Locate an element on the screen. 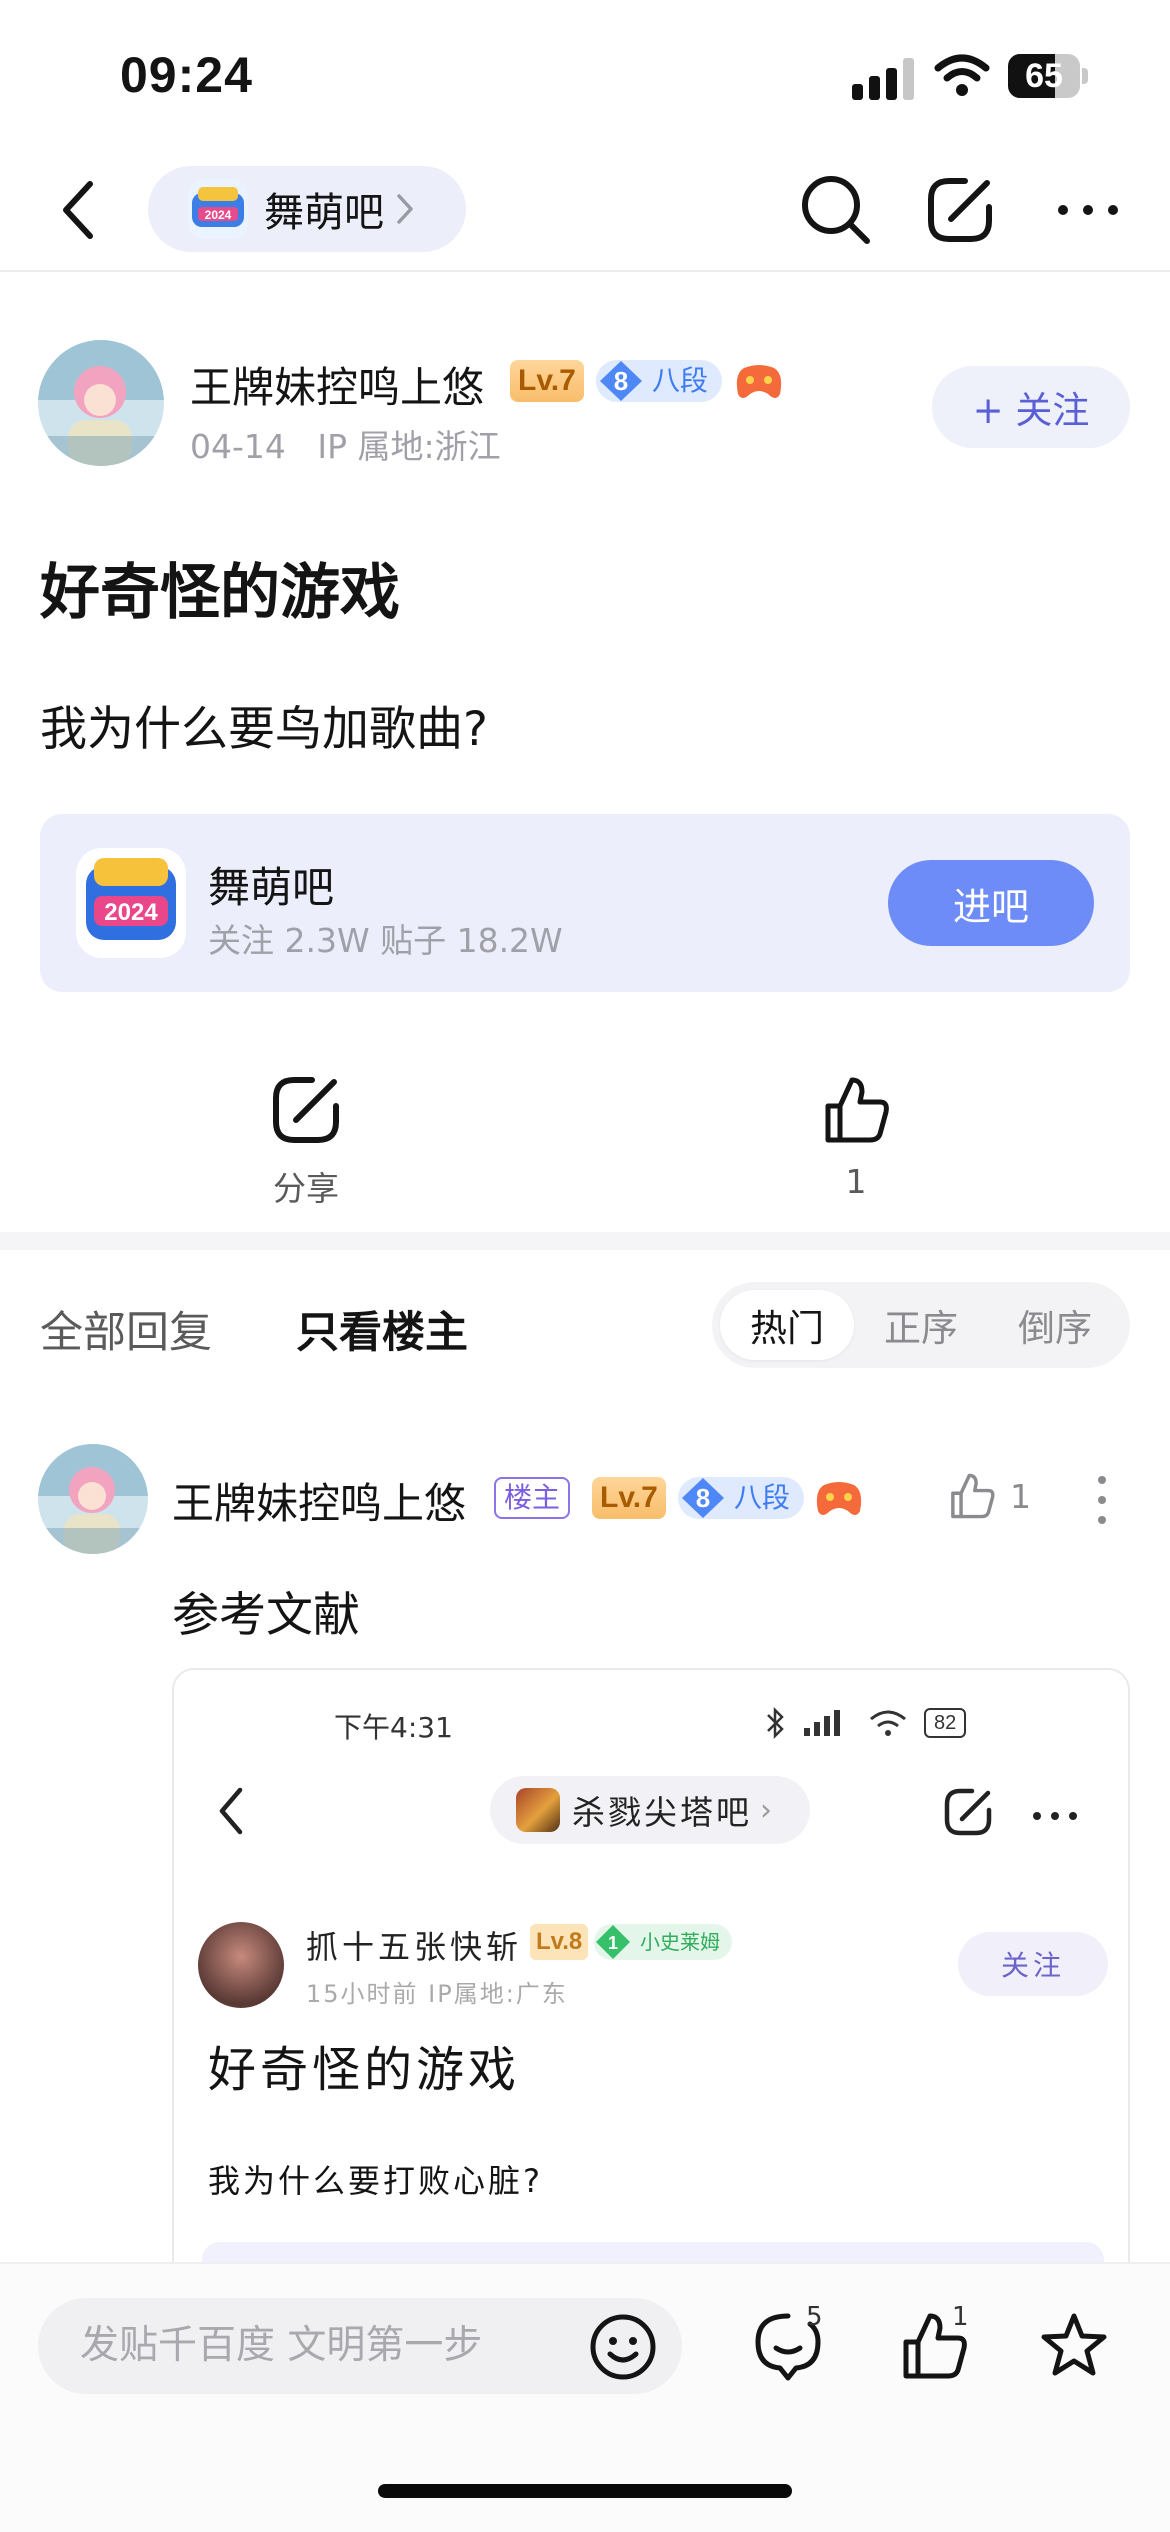 This screenshot has width=1170, height=2532. post-body: 我为什么要鸟加歌曲? is located at coordinates (264, 729).